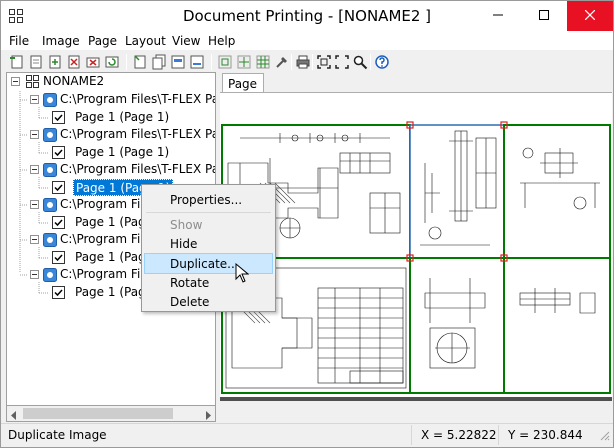 This screenshot has height=448, width=614. What do you see at coordinates (307, 435) in the screenshot?
I see `status-bar: Duplicate Image X = 5.22822 Y = 230.844` at bounding box center [307, 435].